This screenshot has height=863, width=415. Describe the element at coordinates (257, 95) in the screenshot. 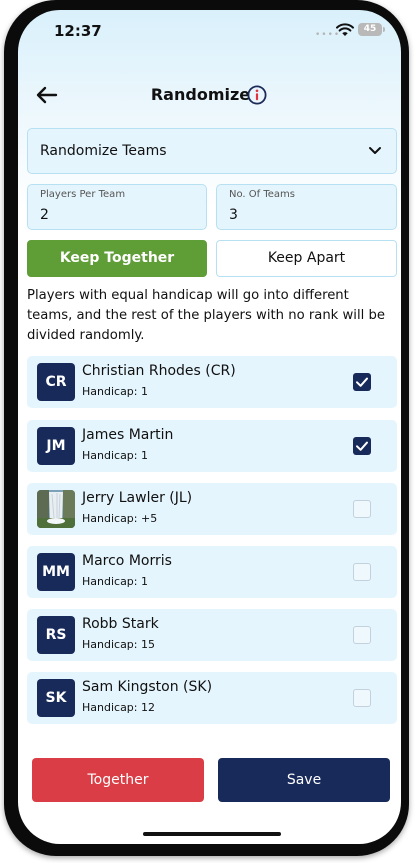

I see `info-icon` at that location.